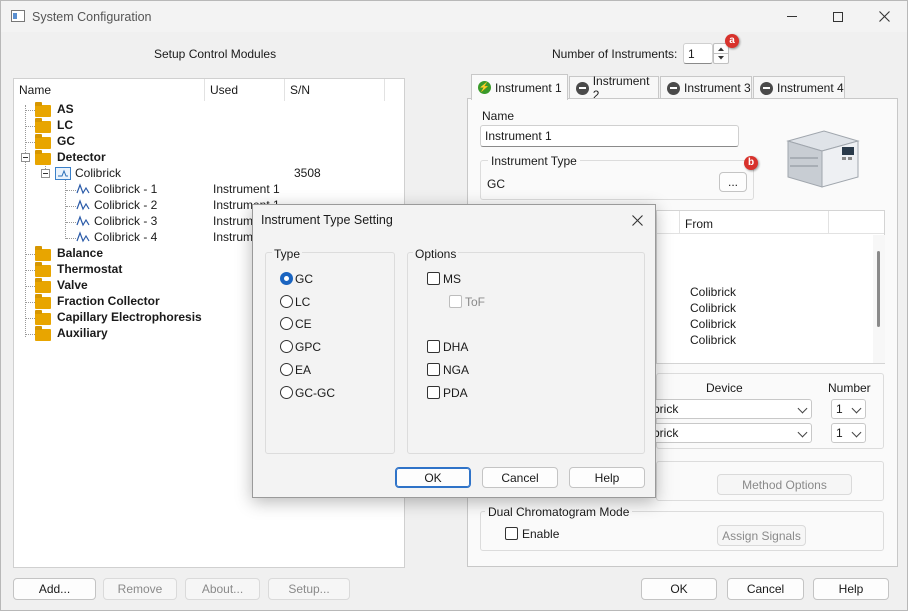 The image size is (908, 611). I want to click on assign-signals-button: Assign Signals, so click(761, 535).